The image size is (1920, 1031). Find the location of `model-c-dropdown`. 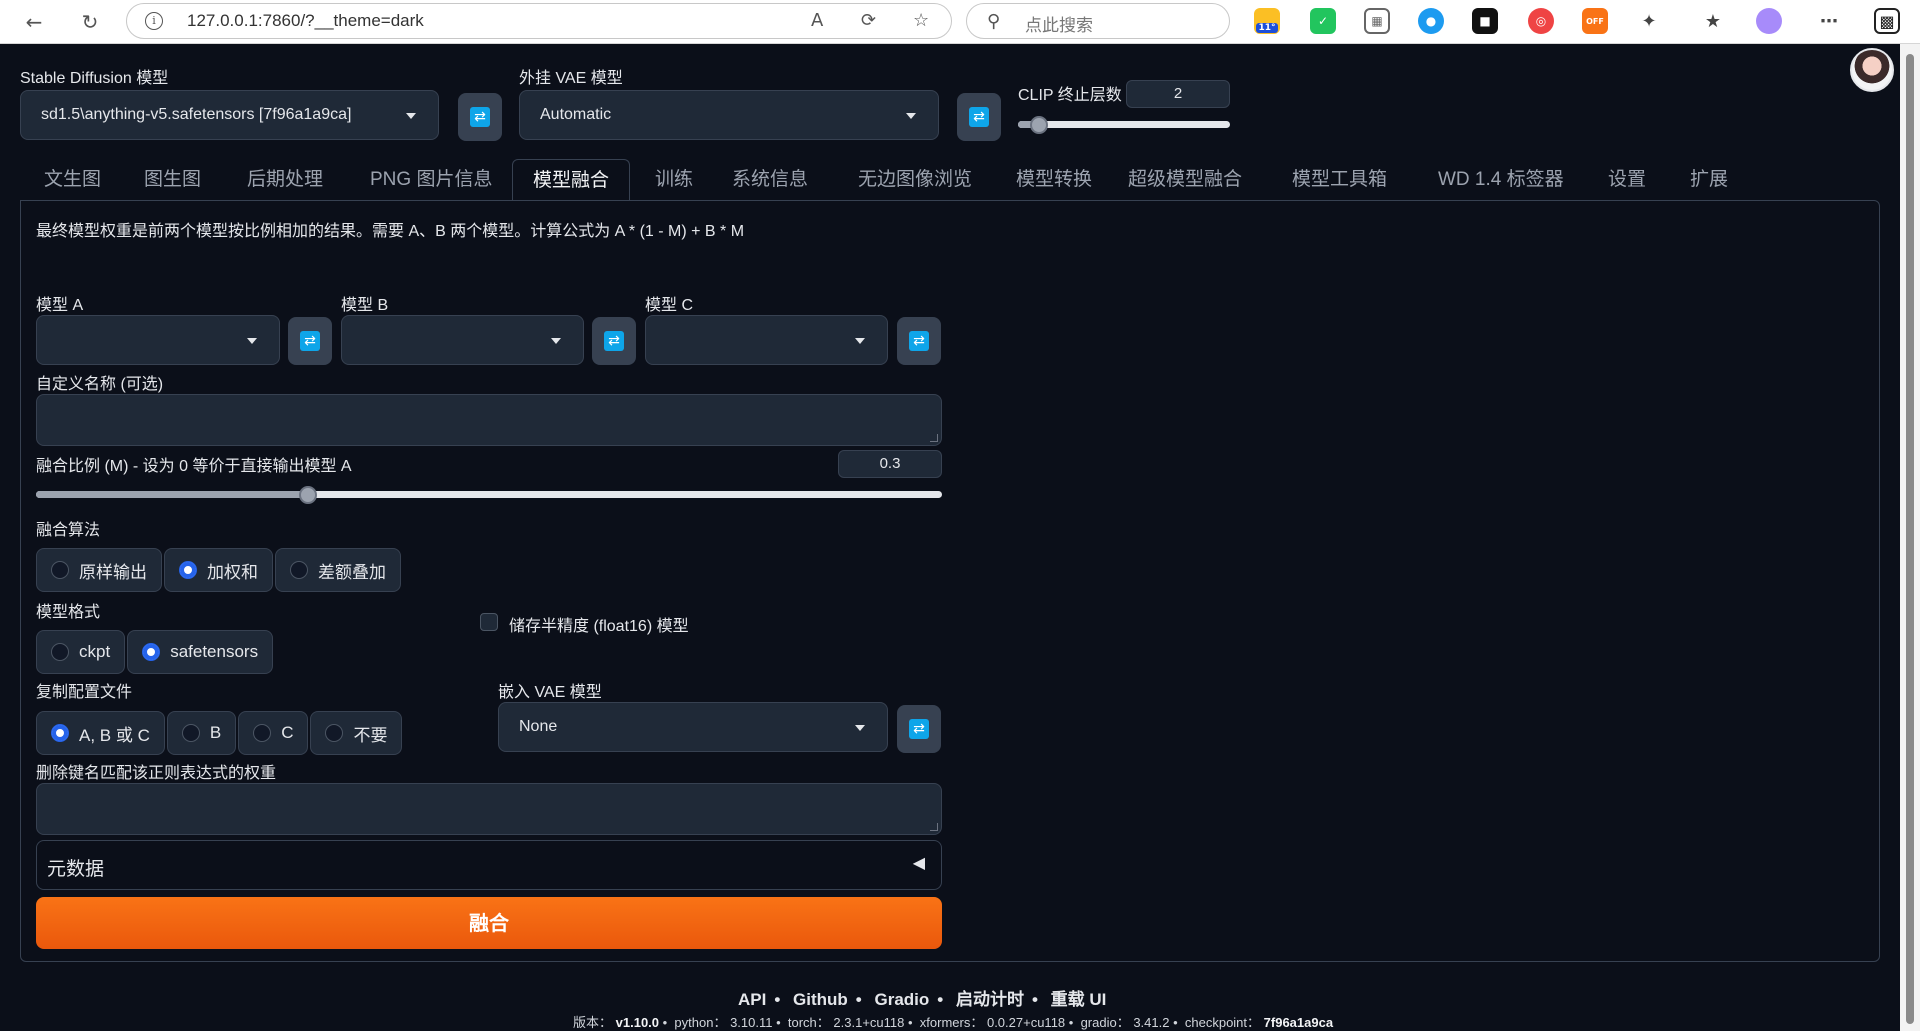

model-c-dropdown is located at coordinates (766, 340).